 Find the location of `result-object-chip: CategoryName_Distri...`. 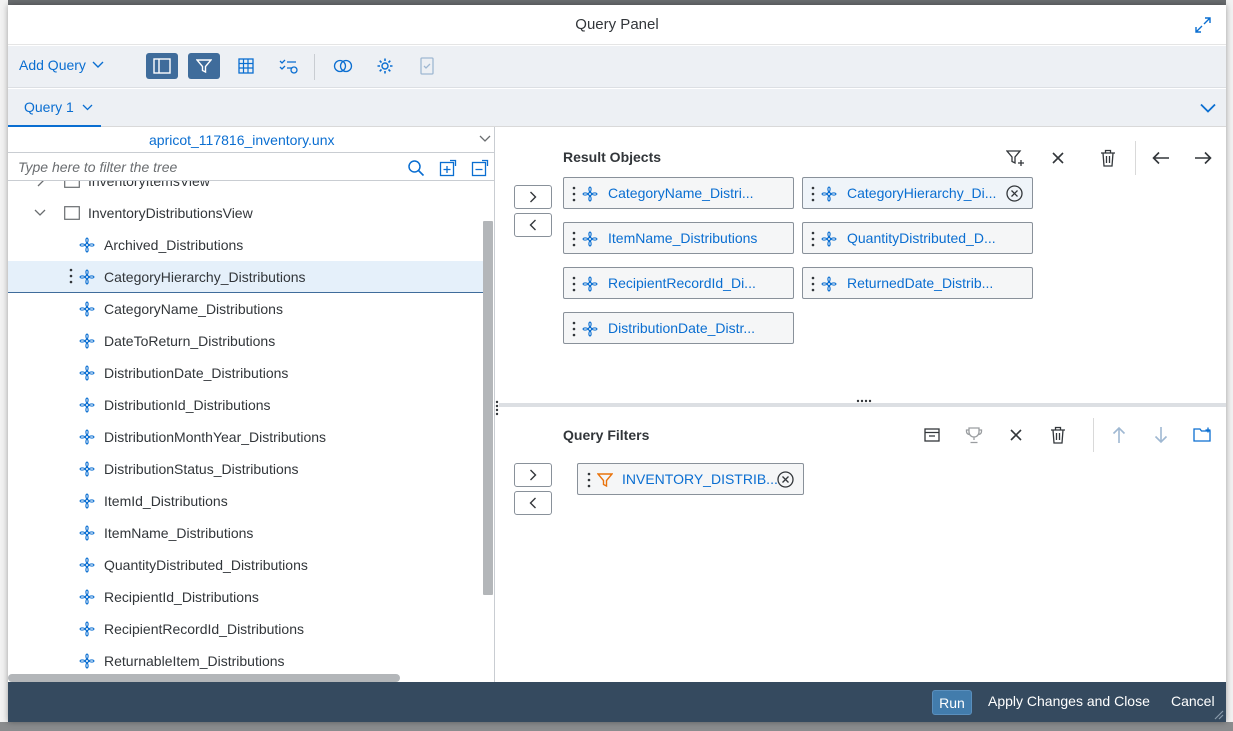

result-object-chip: CategoryName_Distri... is located at coordinates (678, 193).